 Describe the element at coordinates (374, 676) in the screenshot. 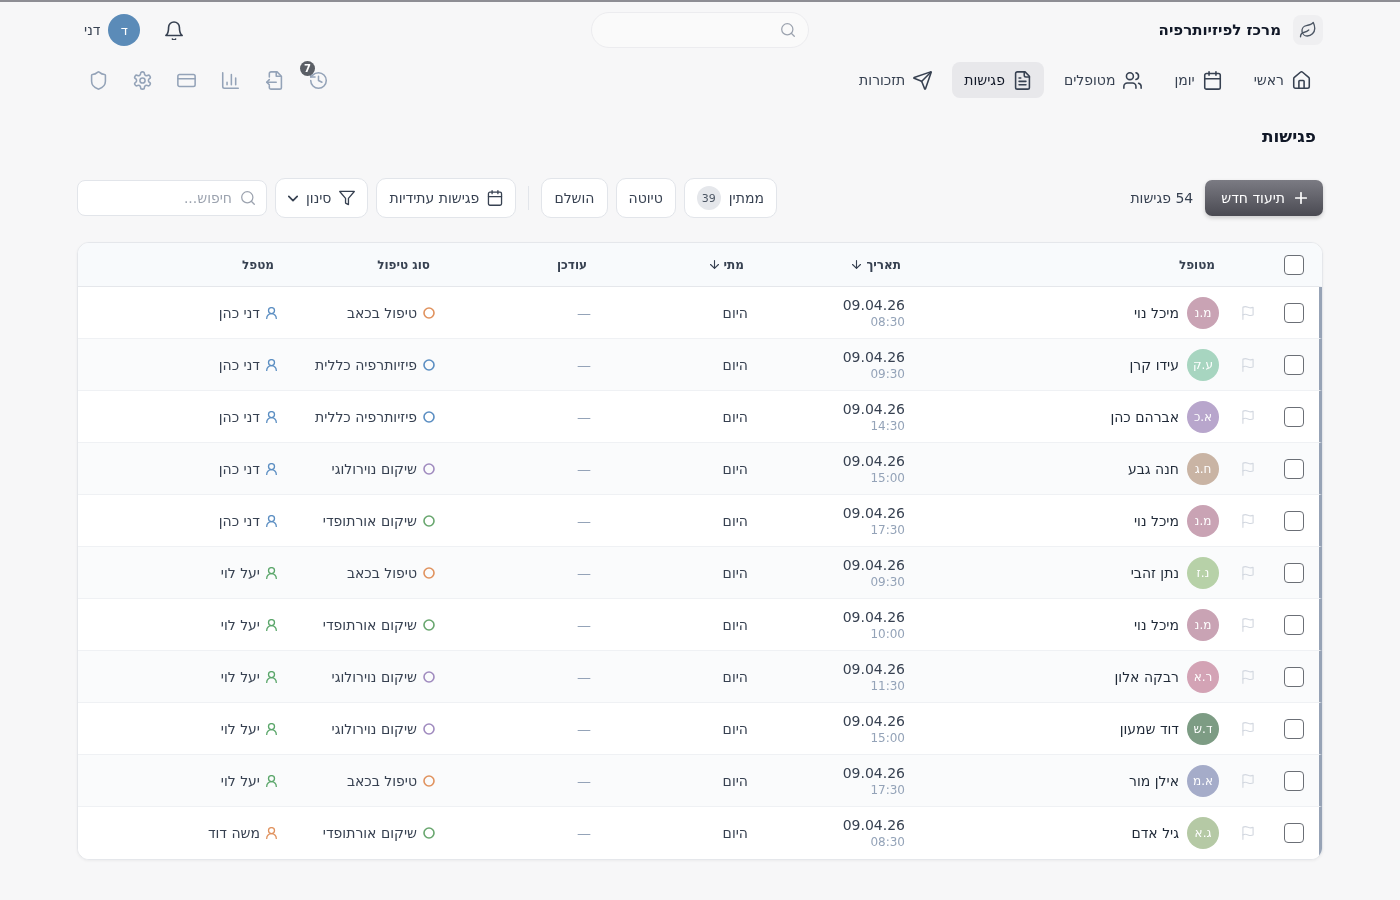

I see `treatment-type: שיקום נוירולוגי` at that location.